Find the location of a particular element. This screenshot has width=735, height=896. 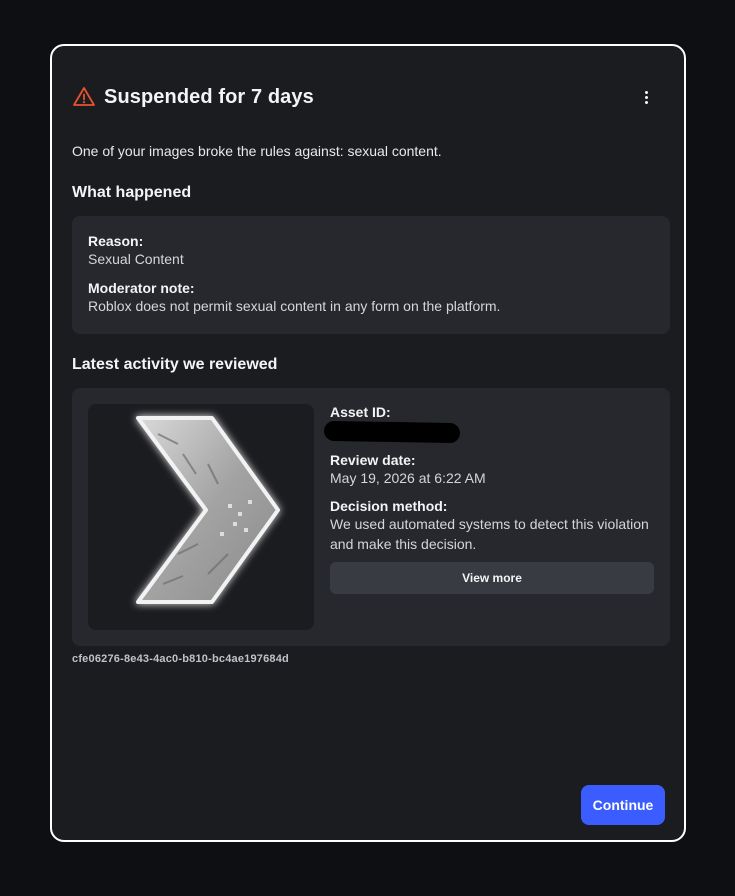

asset-id-redacted is located at coordinates (392, 432).